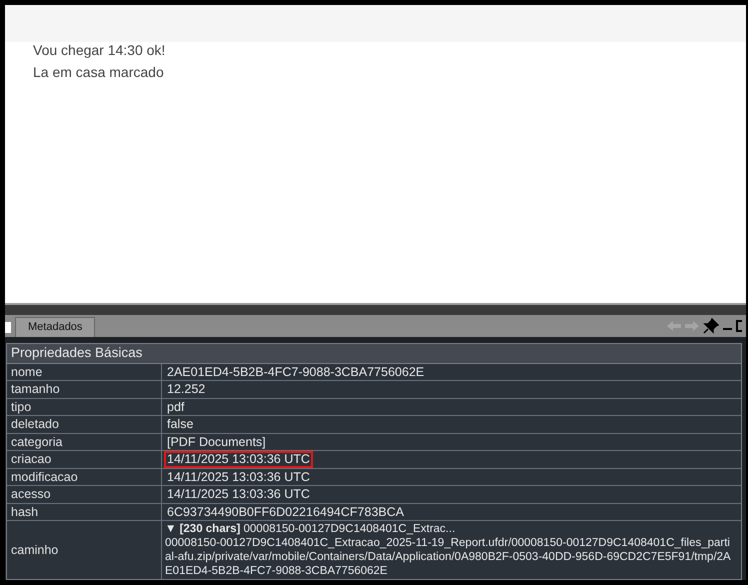  Describe the element at coordinates (84, 406) in the screenshot. I see `property-name: tipo` at that location.